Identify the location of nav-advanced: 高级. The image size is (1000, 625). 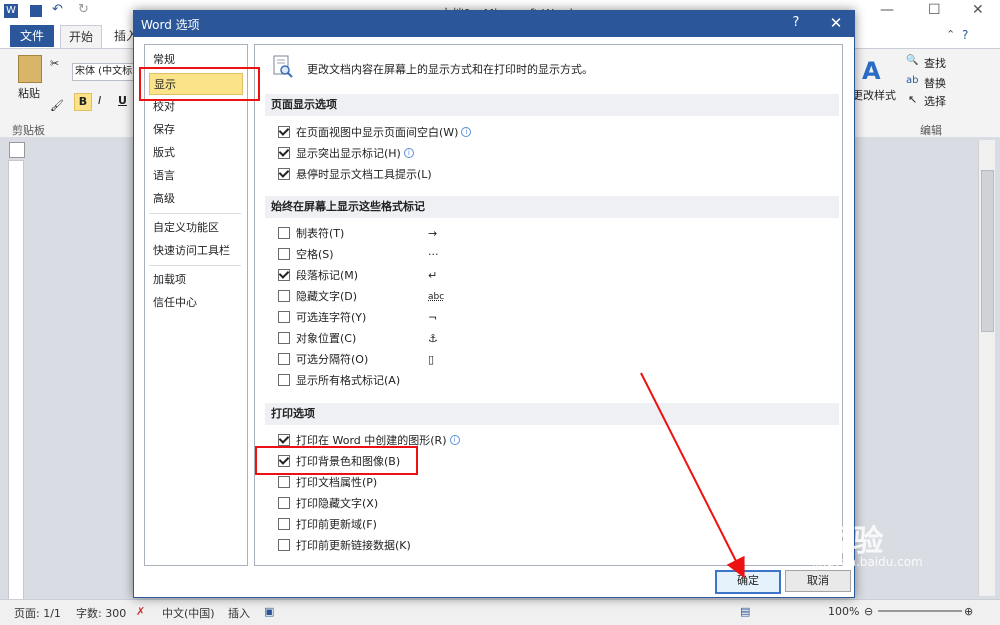
(196, 199).